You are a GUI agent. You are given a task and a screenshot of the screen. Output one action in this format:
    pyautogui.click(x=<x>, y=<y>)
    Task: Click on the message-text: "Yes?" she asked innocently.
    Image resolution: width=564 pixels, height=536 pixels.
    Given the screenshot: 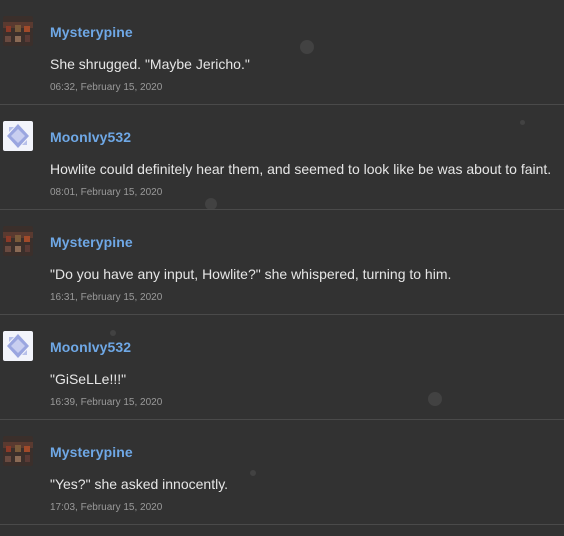 What is the action you would take?
    pyautogui.click(x=139, y=484)
    